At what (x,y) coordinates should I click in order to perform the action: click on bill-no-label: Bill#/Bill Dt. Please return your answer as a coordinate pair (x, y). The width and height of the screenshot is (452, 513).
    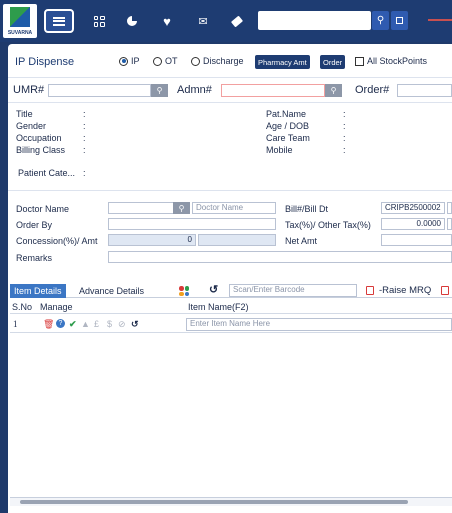
    Looking at the image, I should click on (307, 209).